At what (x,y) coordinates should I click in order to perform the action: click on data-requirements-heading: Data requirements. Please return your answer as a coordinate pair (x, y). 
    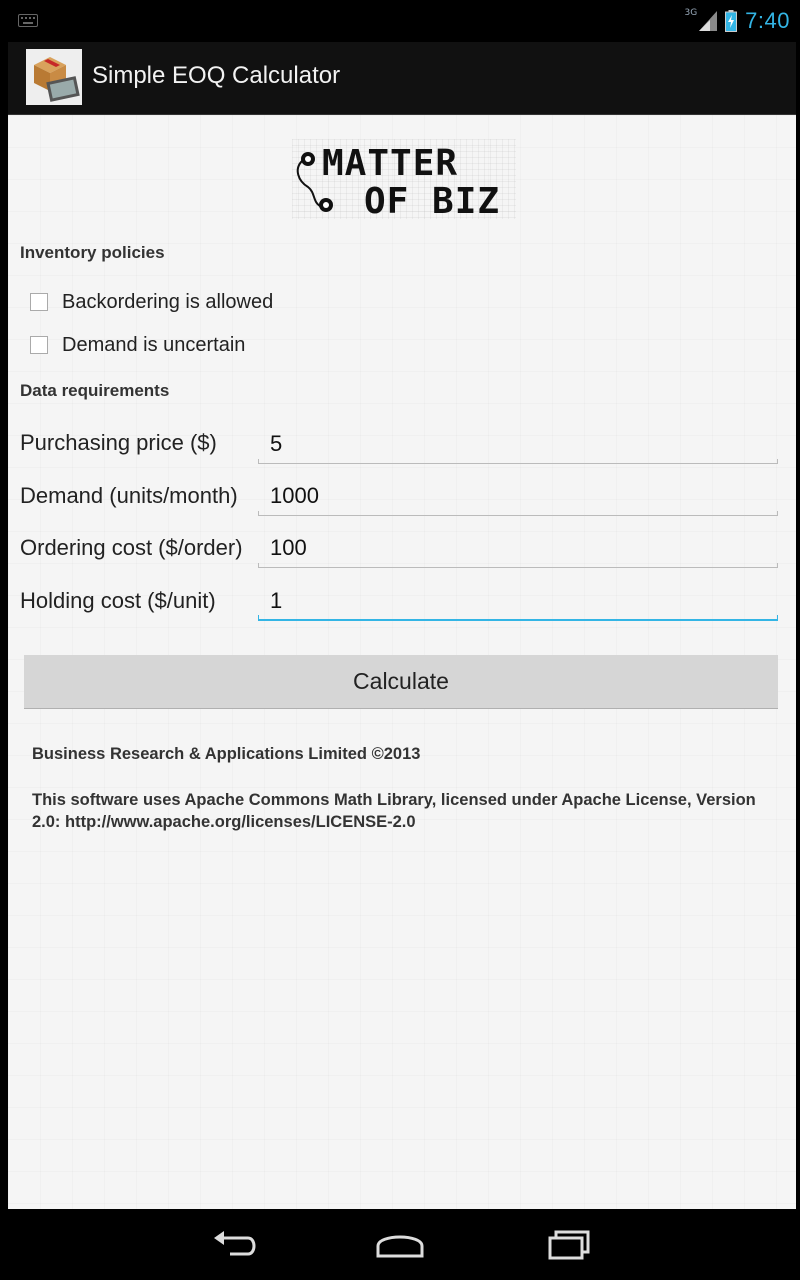
    Looking at the image, I should click on (95, 390).